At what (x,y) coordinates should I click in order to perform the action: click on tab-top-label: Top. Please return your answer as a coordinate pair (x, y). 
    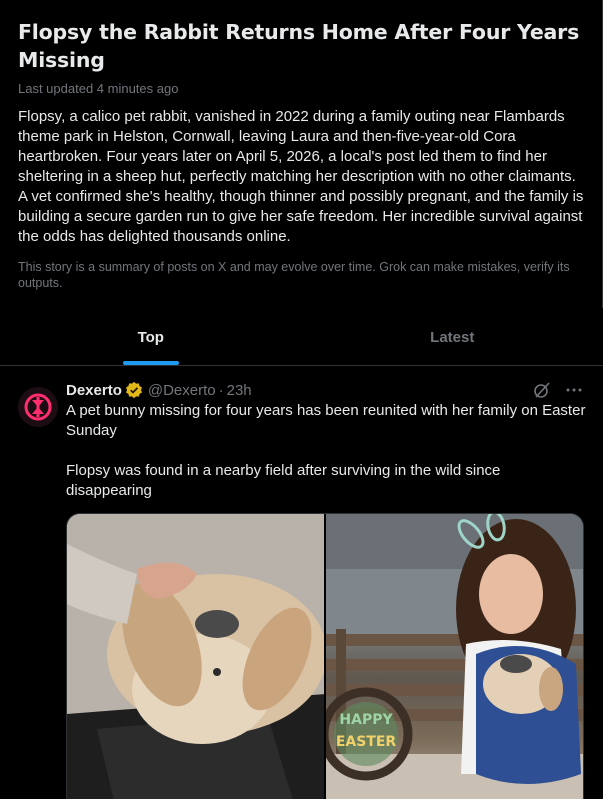
    Looking at the image, I should click on (150, 337).